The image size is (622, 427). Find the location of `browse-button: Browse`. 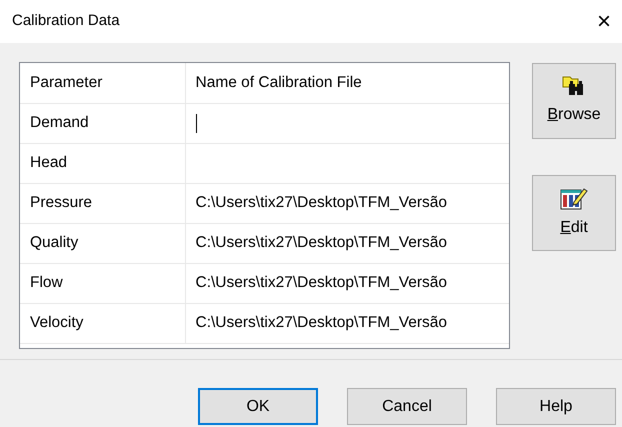

browse-button: Browse is located at coordinates (574, 101).